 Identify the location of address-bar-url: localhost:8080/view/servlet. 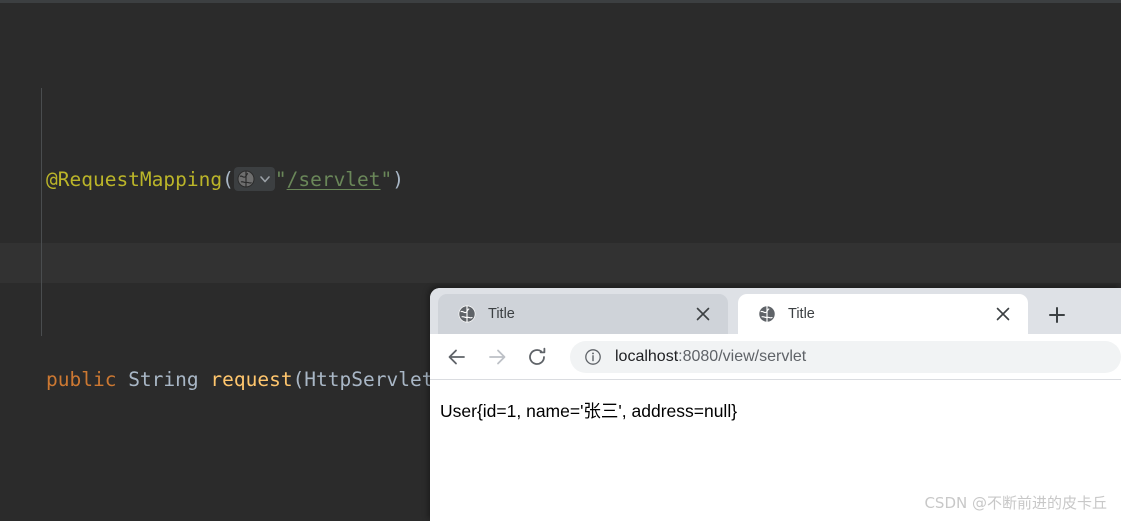
(710, 357).